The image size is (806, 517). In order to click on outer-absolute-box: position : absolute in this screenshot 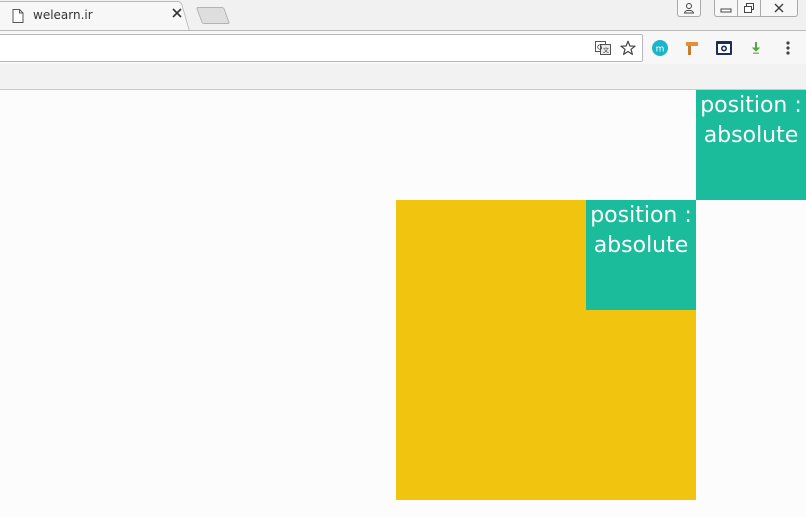, I will do `click(751, 145)`.